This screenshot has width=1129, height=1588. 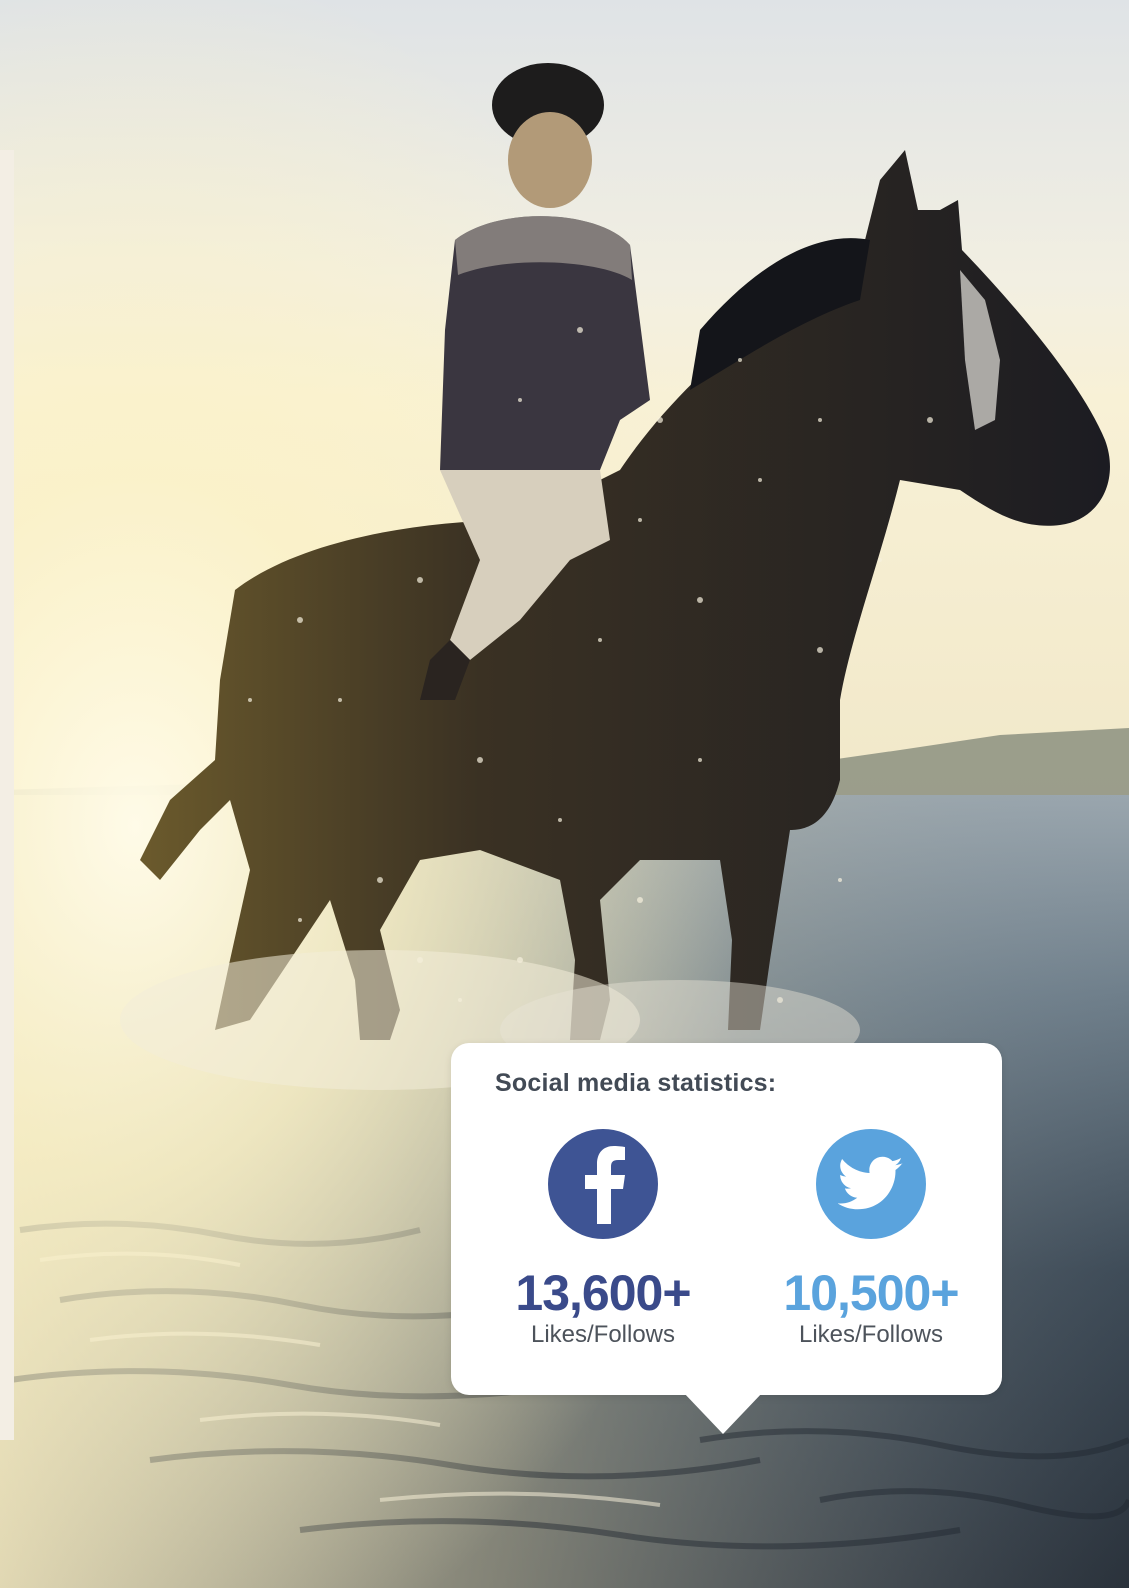 I want to click on twitter-label: Likes/Follows, so click(x=871, y=1334).